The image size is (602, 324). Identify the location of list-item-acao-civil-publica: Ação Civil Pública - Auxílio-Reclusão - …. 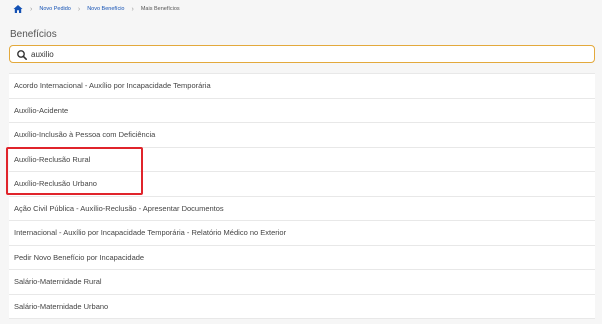
(302, 209).